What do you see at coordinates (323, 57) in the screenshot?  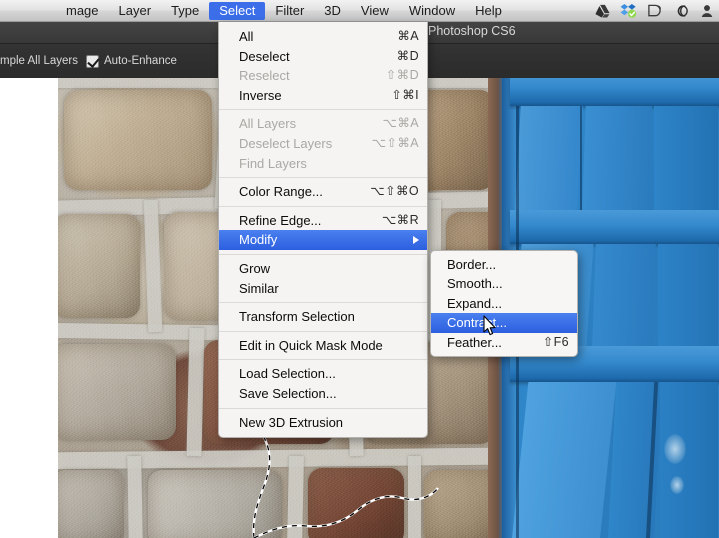 I see `menu-item-deselect: Deselect ⌘D` at bounding box center [323, 57].